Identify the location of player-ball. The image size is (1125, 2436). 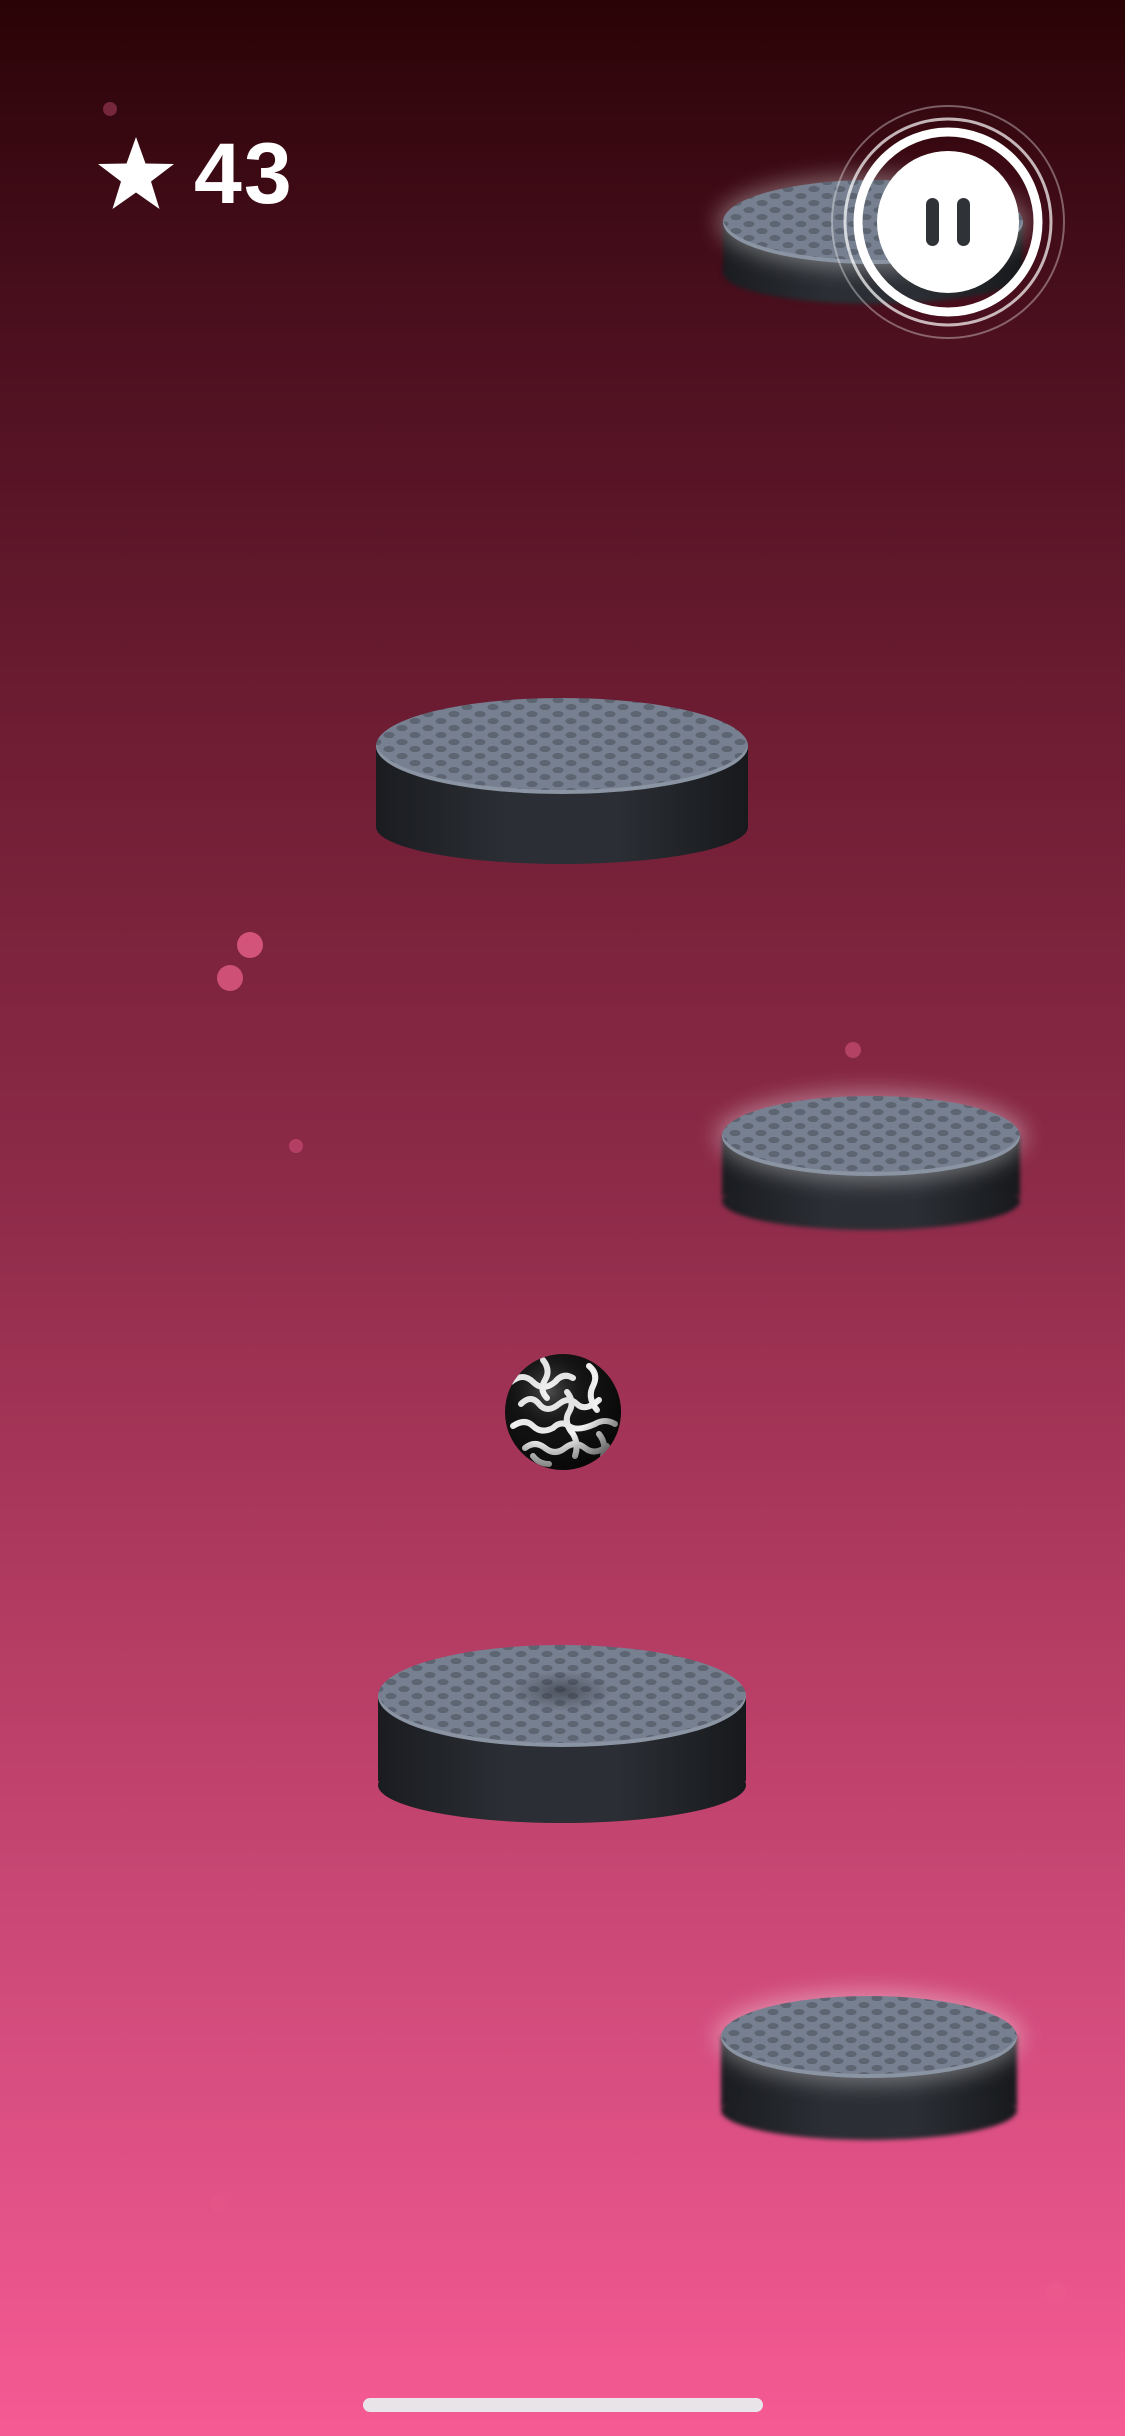
(563, 1412).